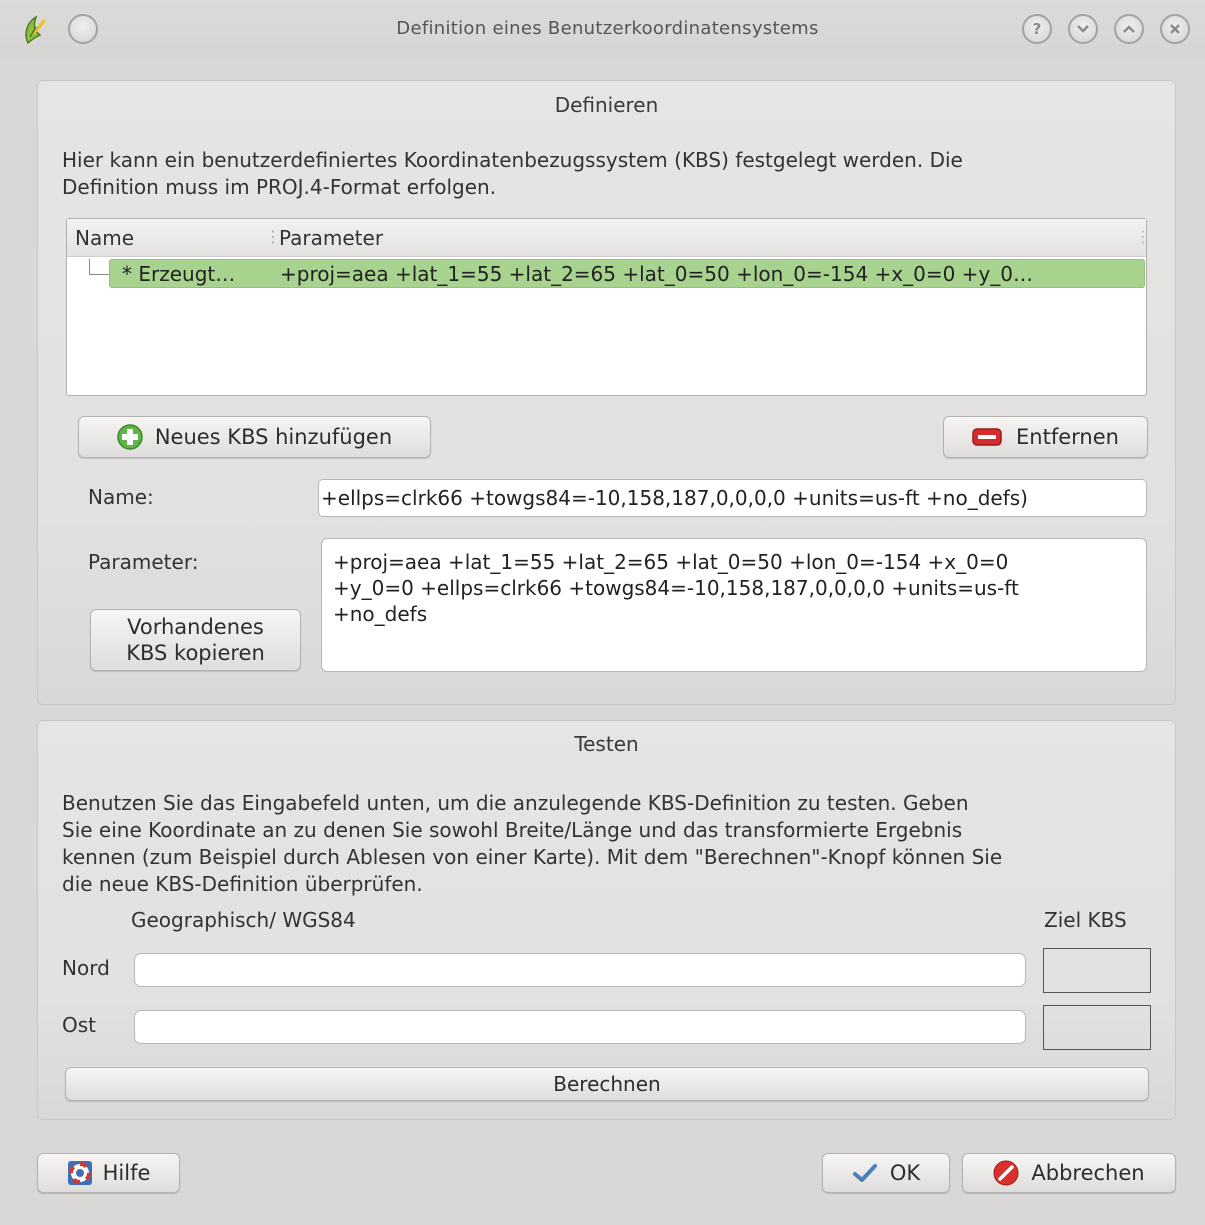  Describe the element at coordinates (606, 105) in the screenshot. I see `define-group-title: Definieren` at that location.